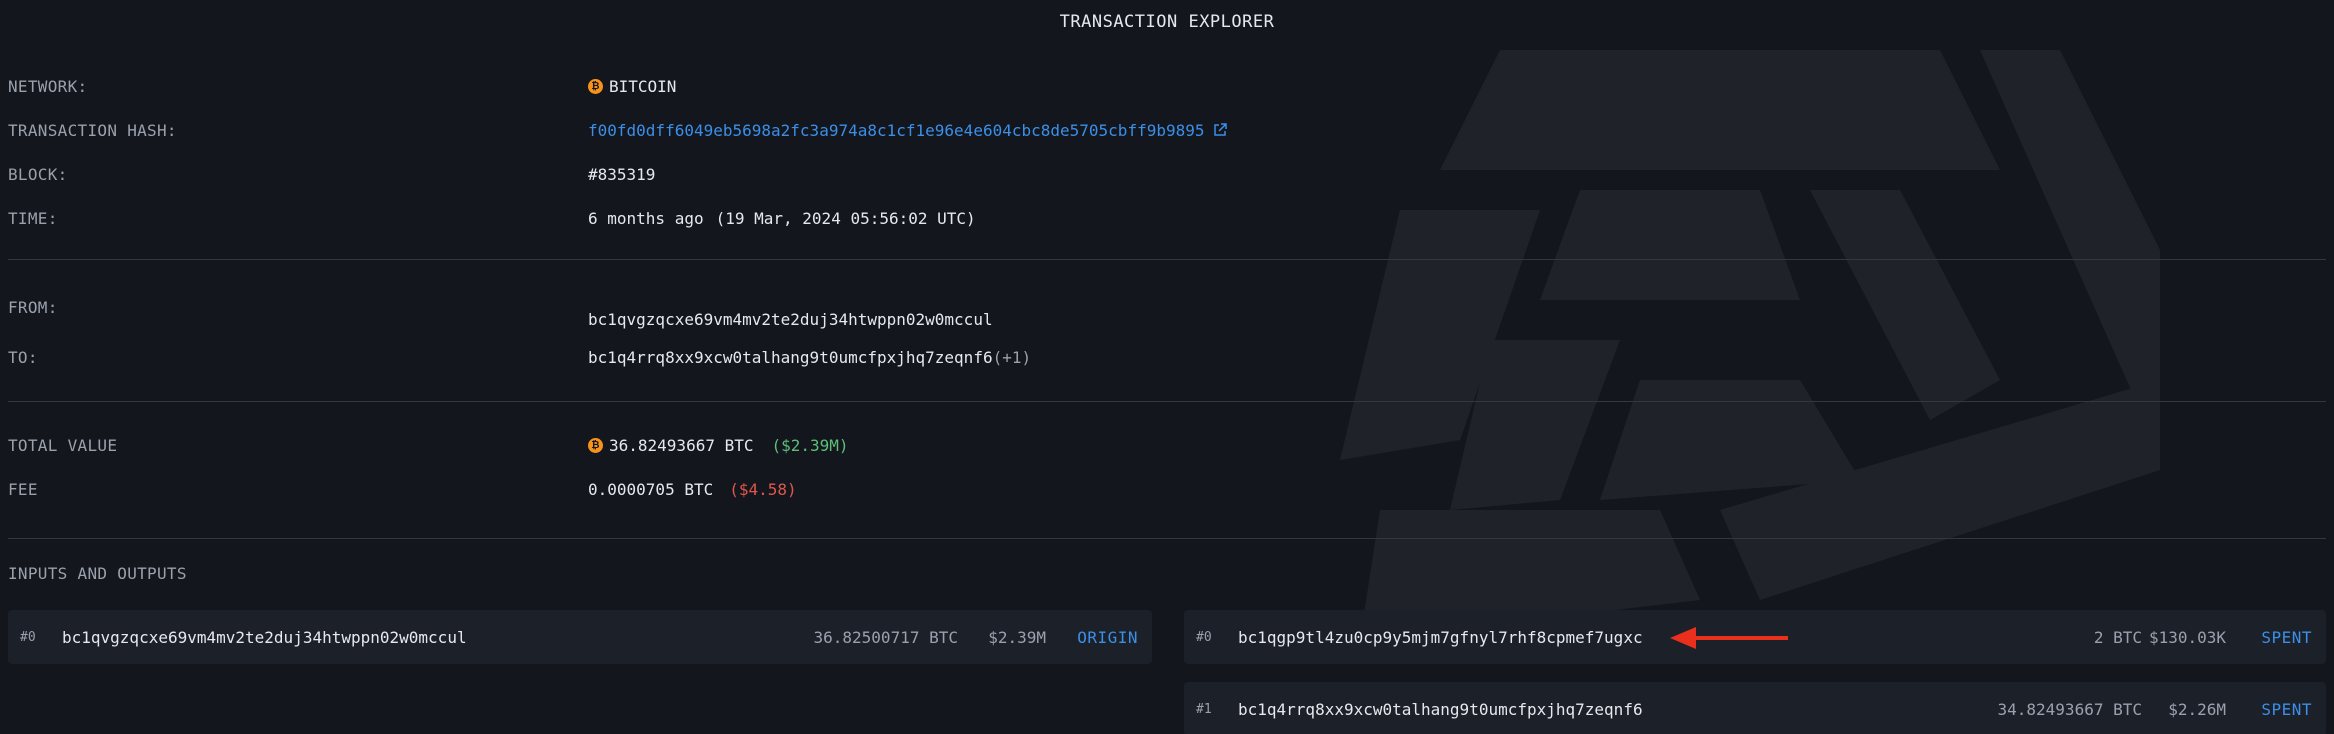  I want to click on annotation-arrow, so click(1729, 638).